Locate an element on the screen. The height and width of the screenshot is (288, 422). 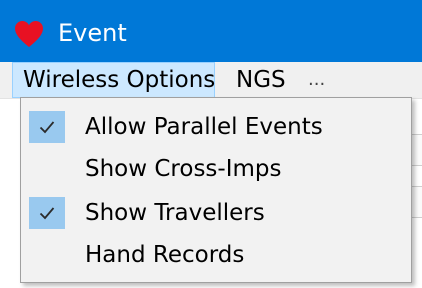
menu-item-show-travellers: Show Travellers is located at coordinates (216, 213).